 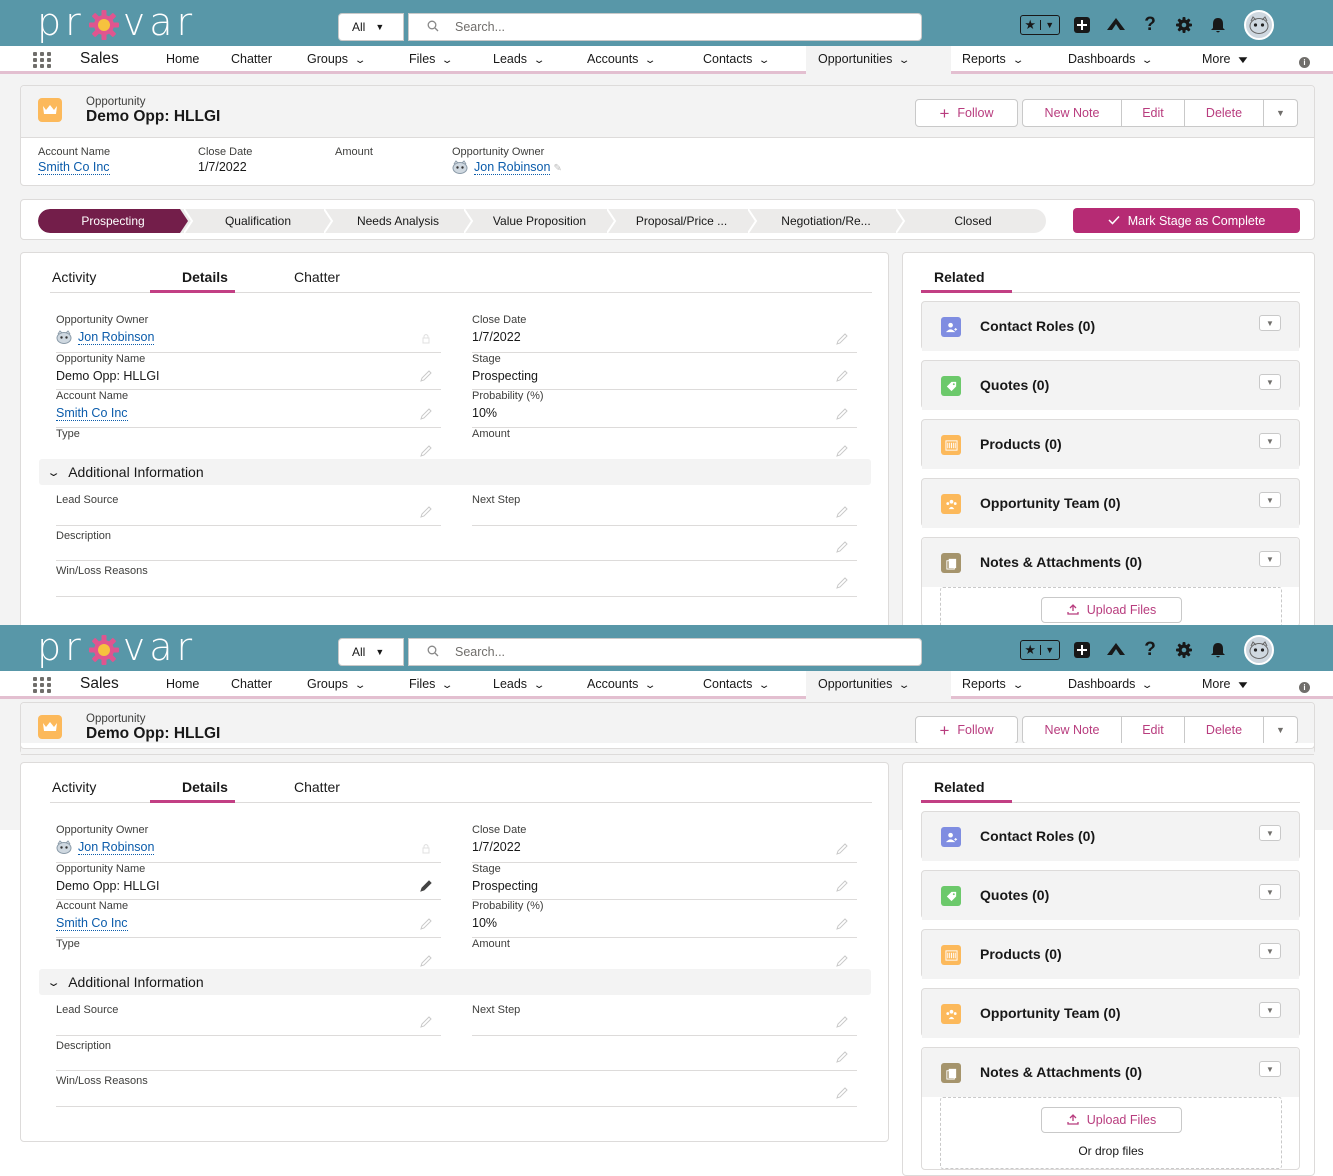 What do you see at coordinates (1304, 62) in the screenshot?
I see `info-icon: i` at bounding box center [1304, 62].